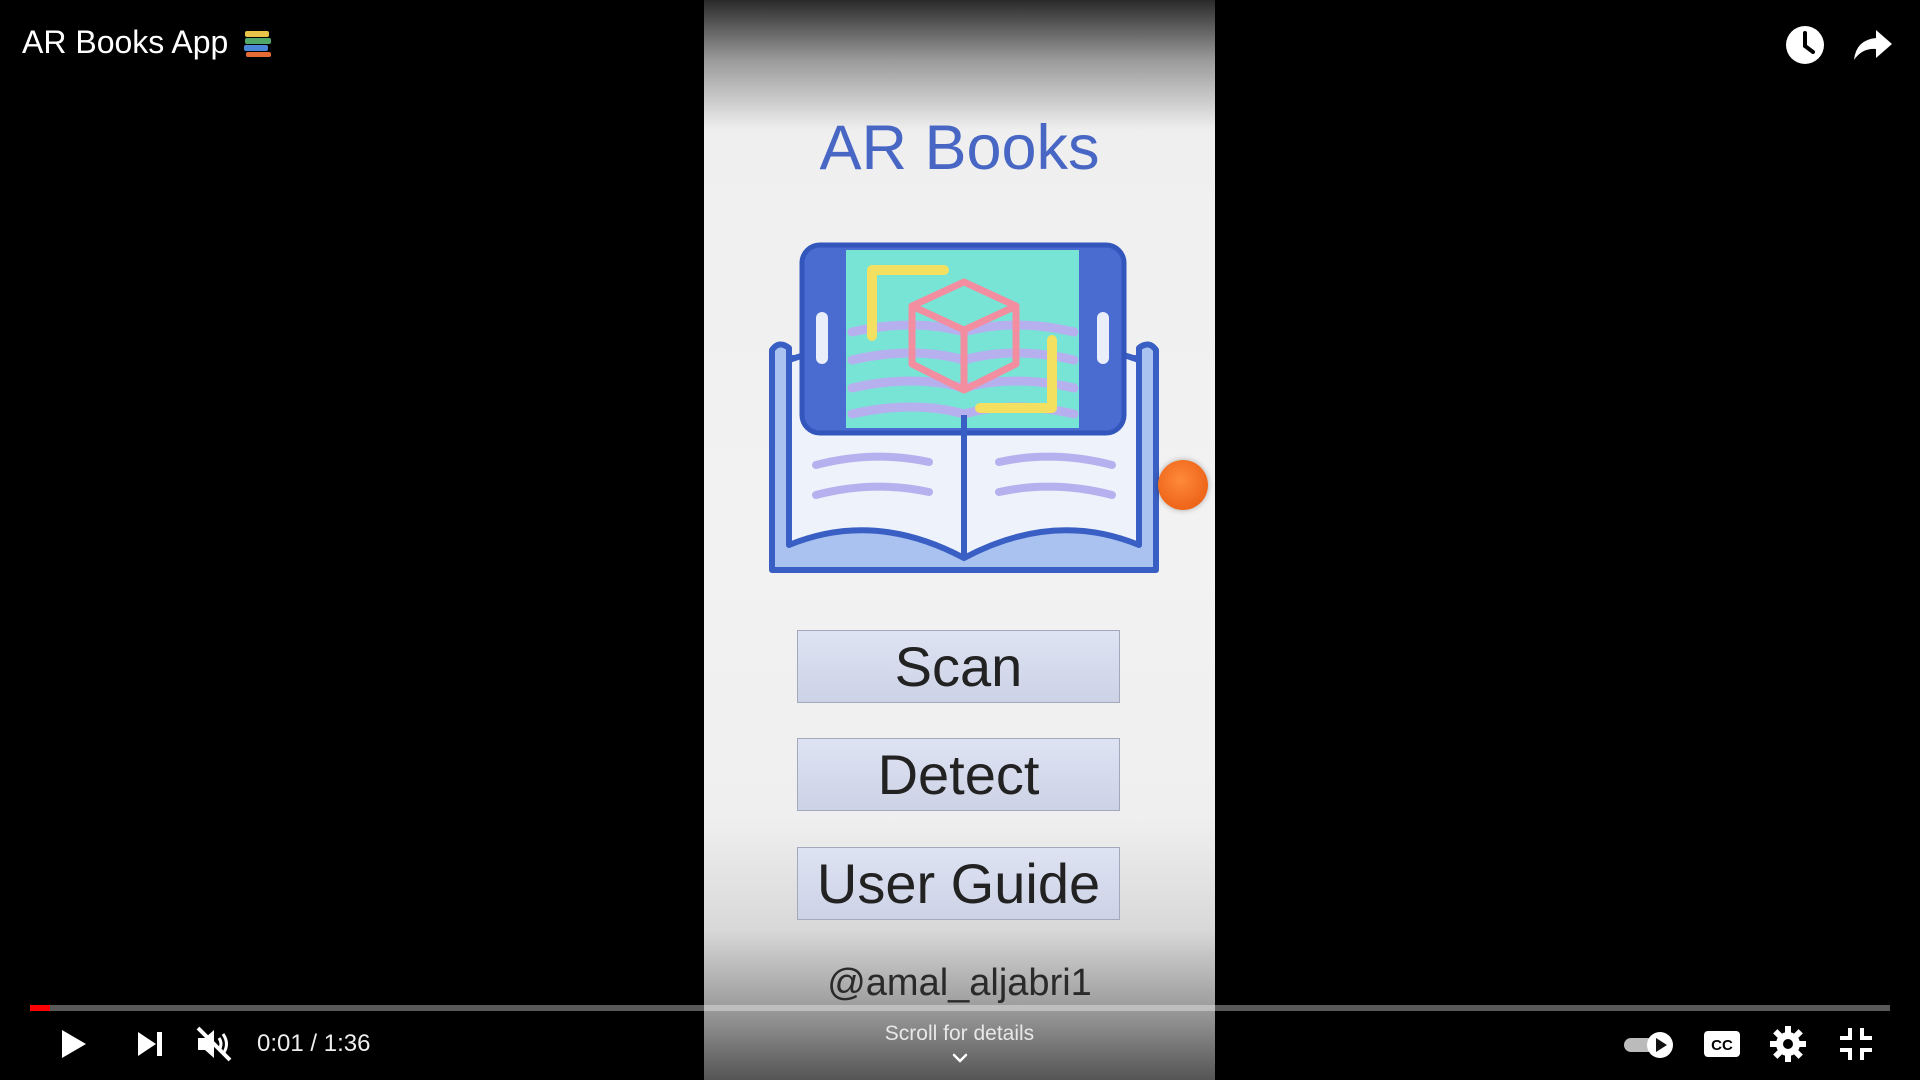  I want to click on video-title: AR Books App, so click(125, 42).